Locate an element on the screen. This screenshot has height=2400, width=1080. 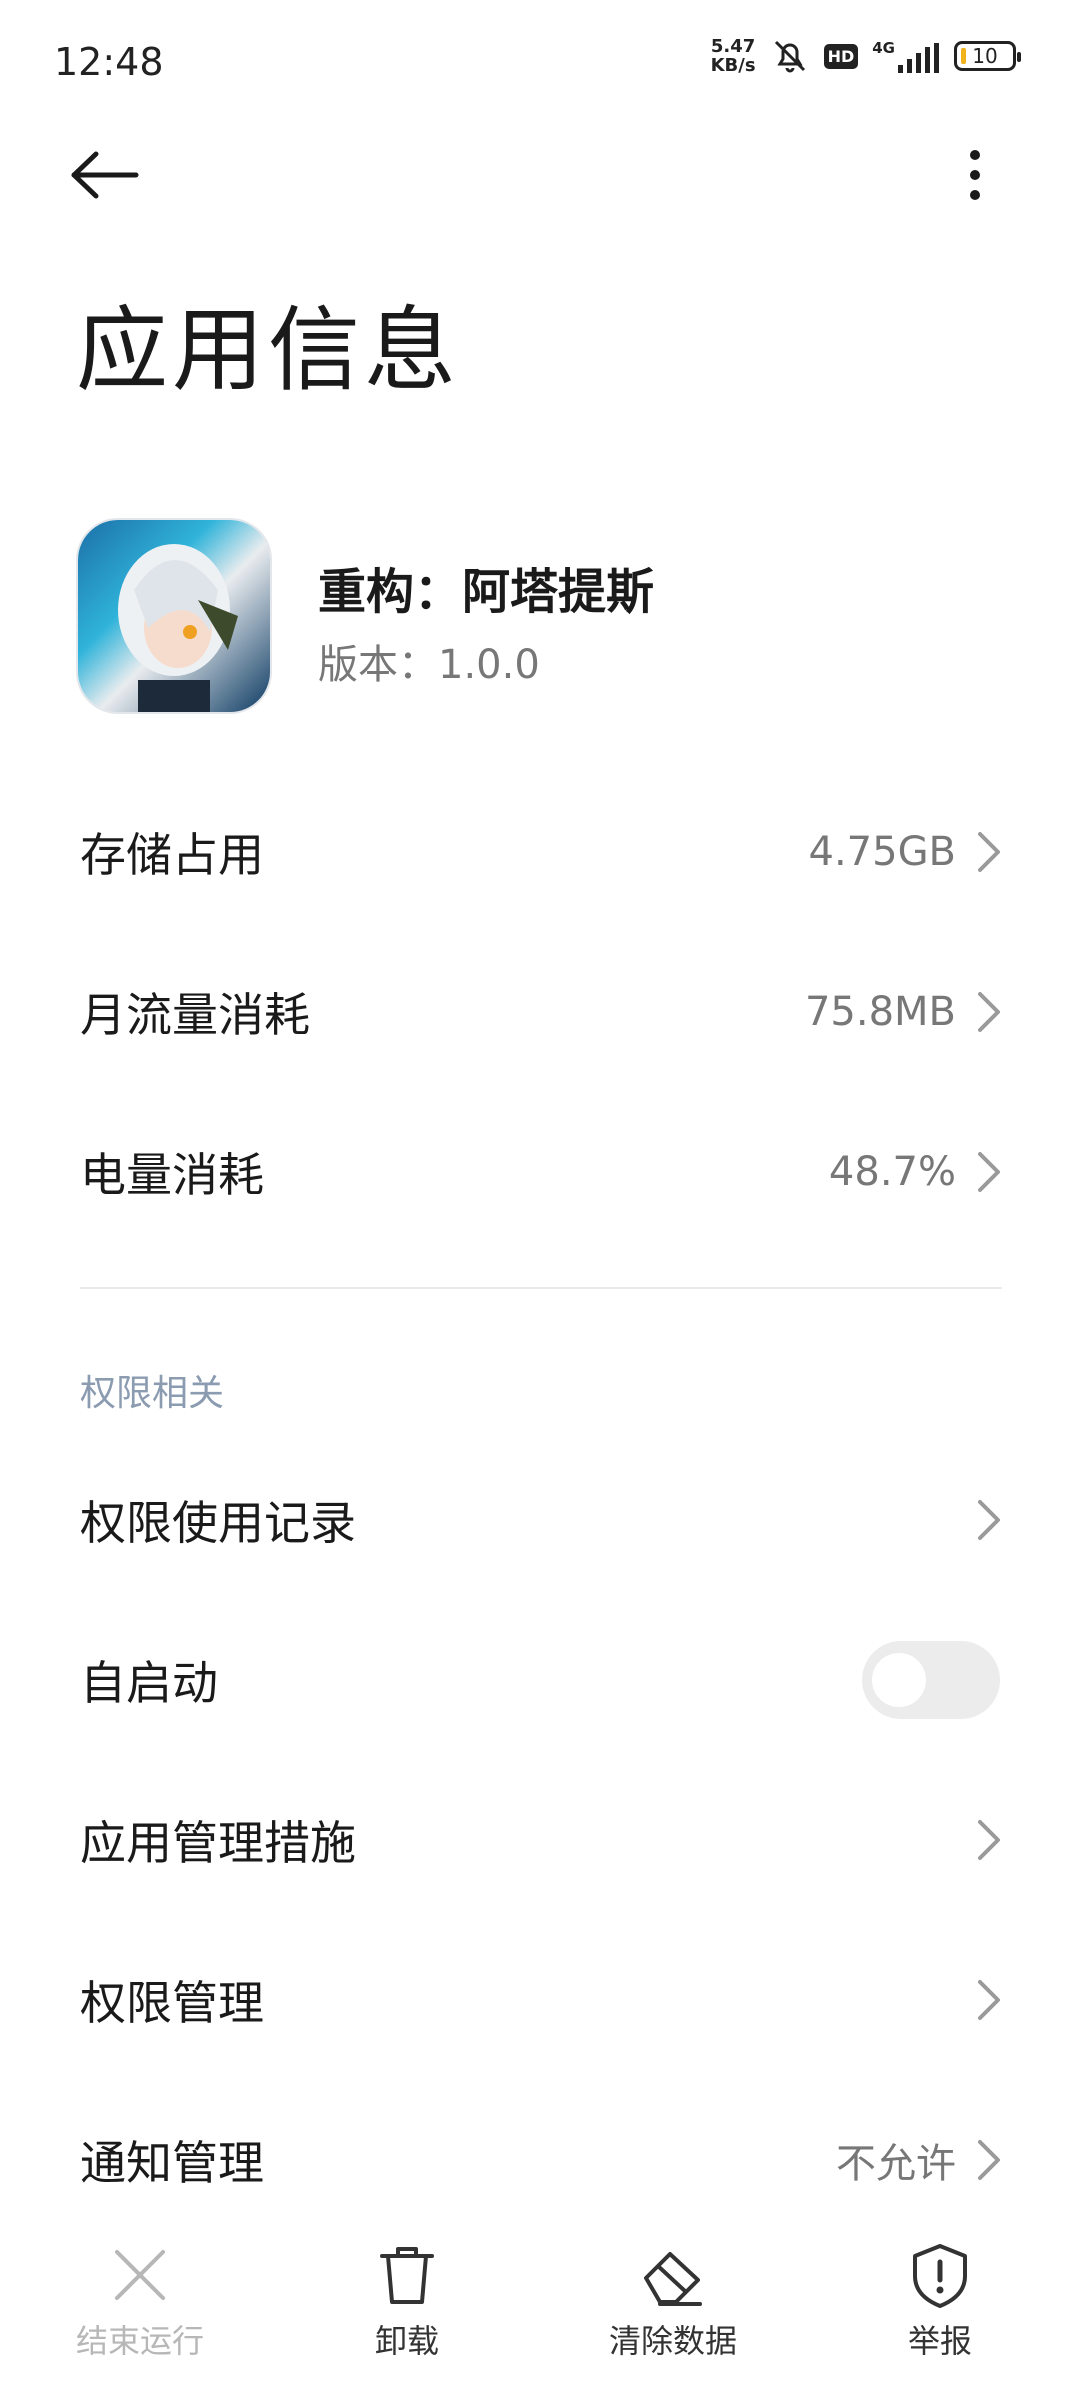
battery-indicator: 10 is located at coordinates (987, 56).